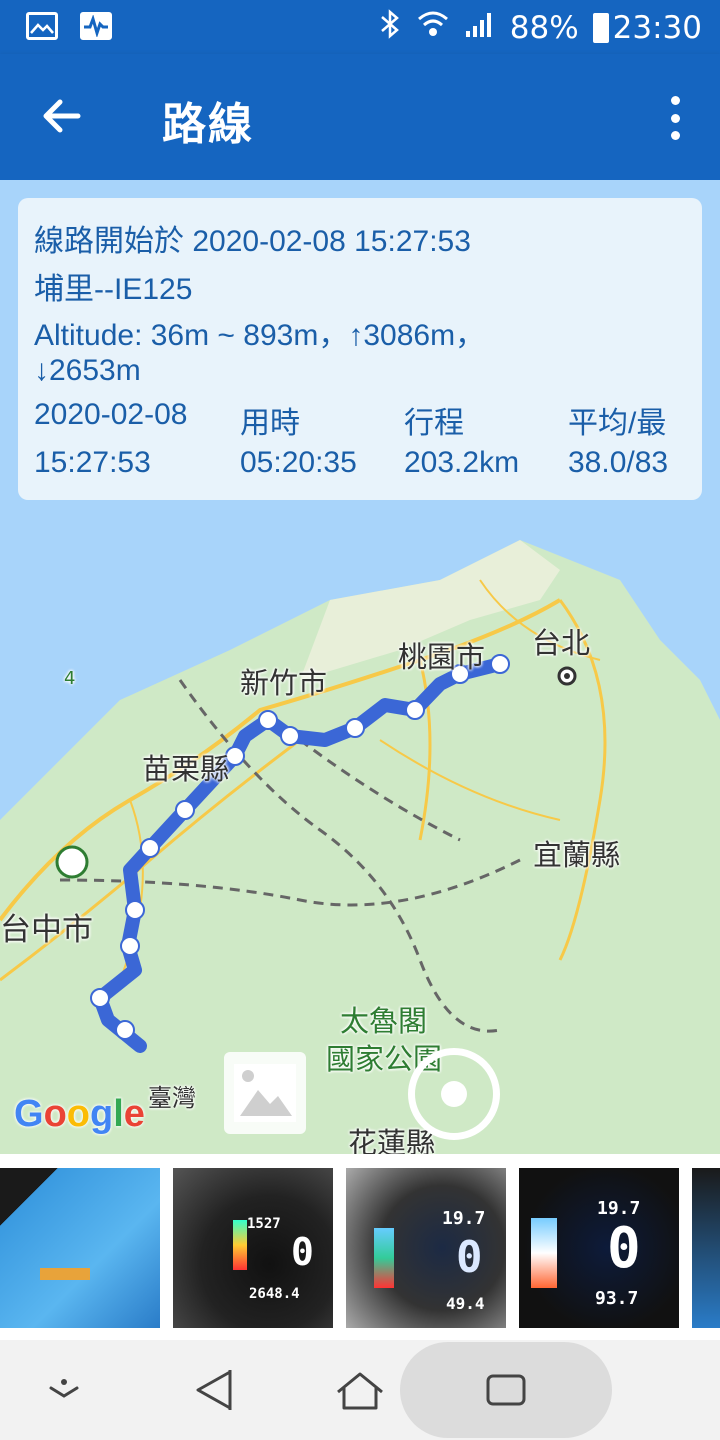 The image size is (720, 1440). Describe the element at coordinates (70, 678) in the screenshot. I see `highway-shield: 4` at that location.